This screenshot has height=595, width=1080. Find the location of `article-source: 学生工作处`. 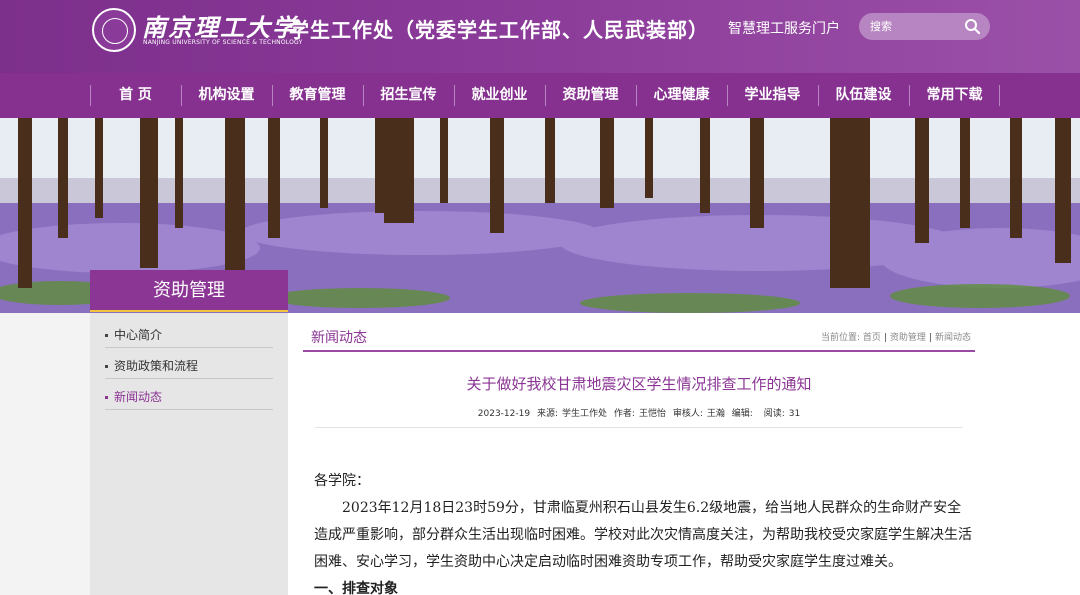

article-source: 学生工作处 is located at coordinates (585, 414).